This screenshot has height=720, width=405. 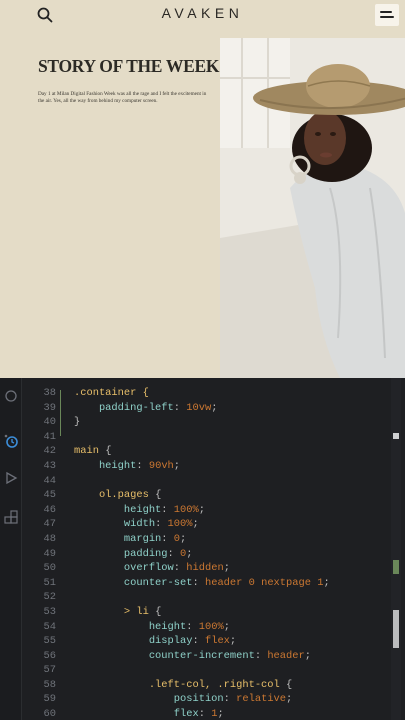 I want to click on line-text: position: relative;, so click(x=183, y=699).